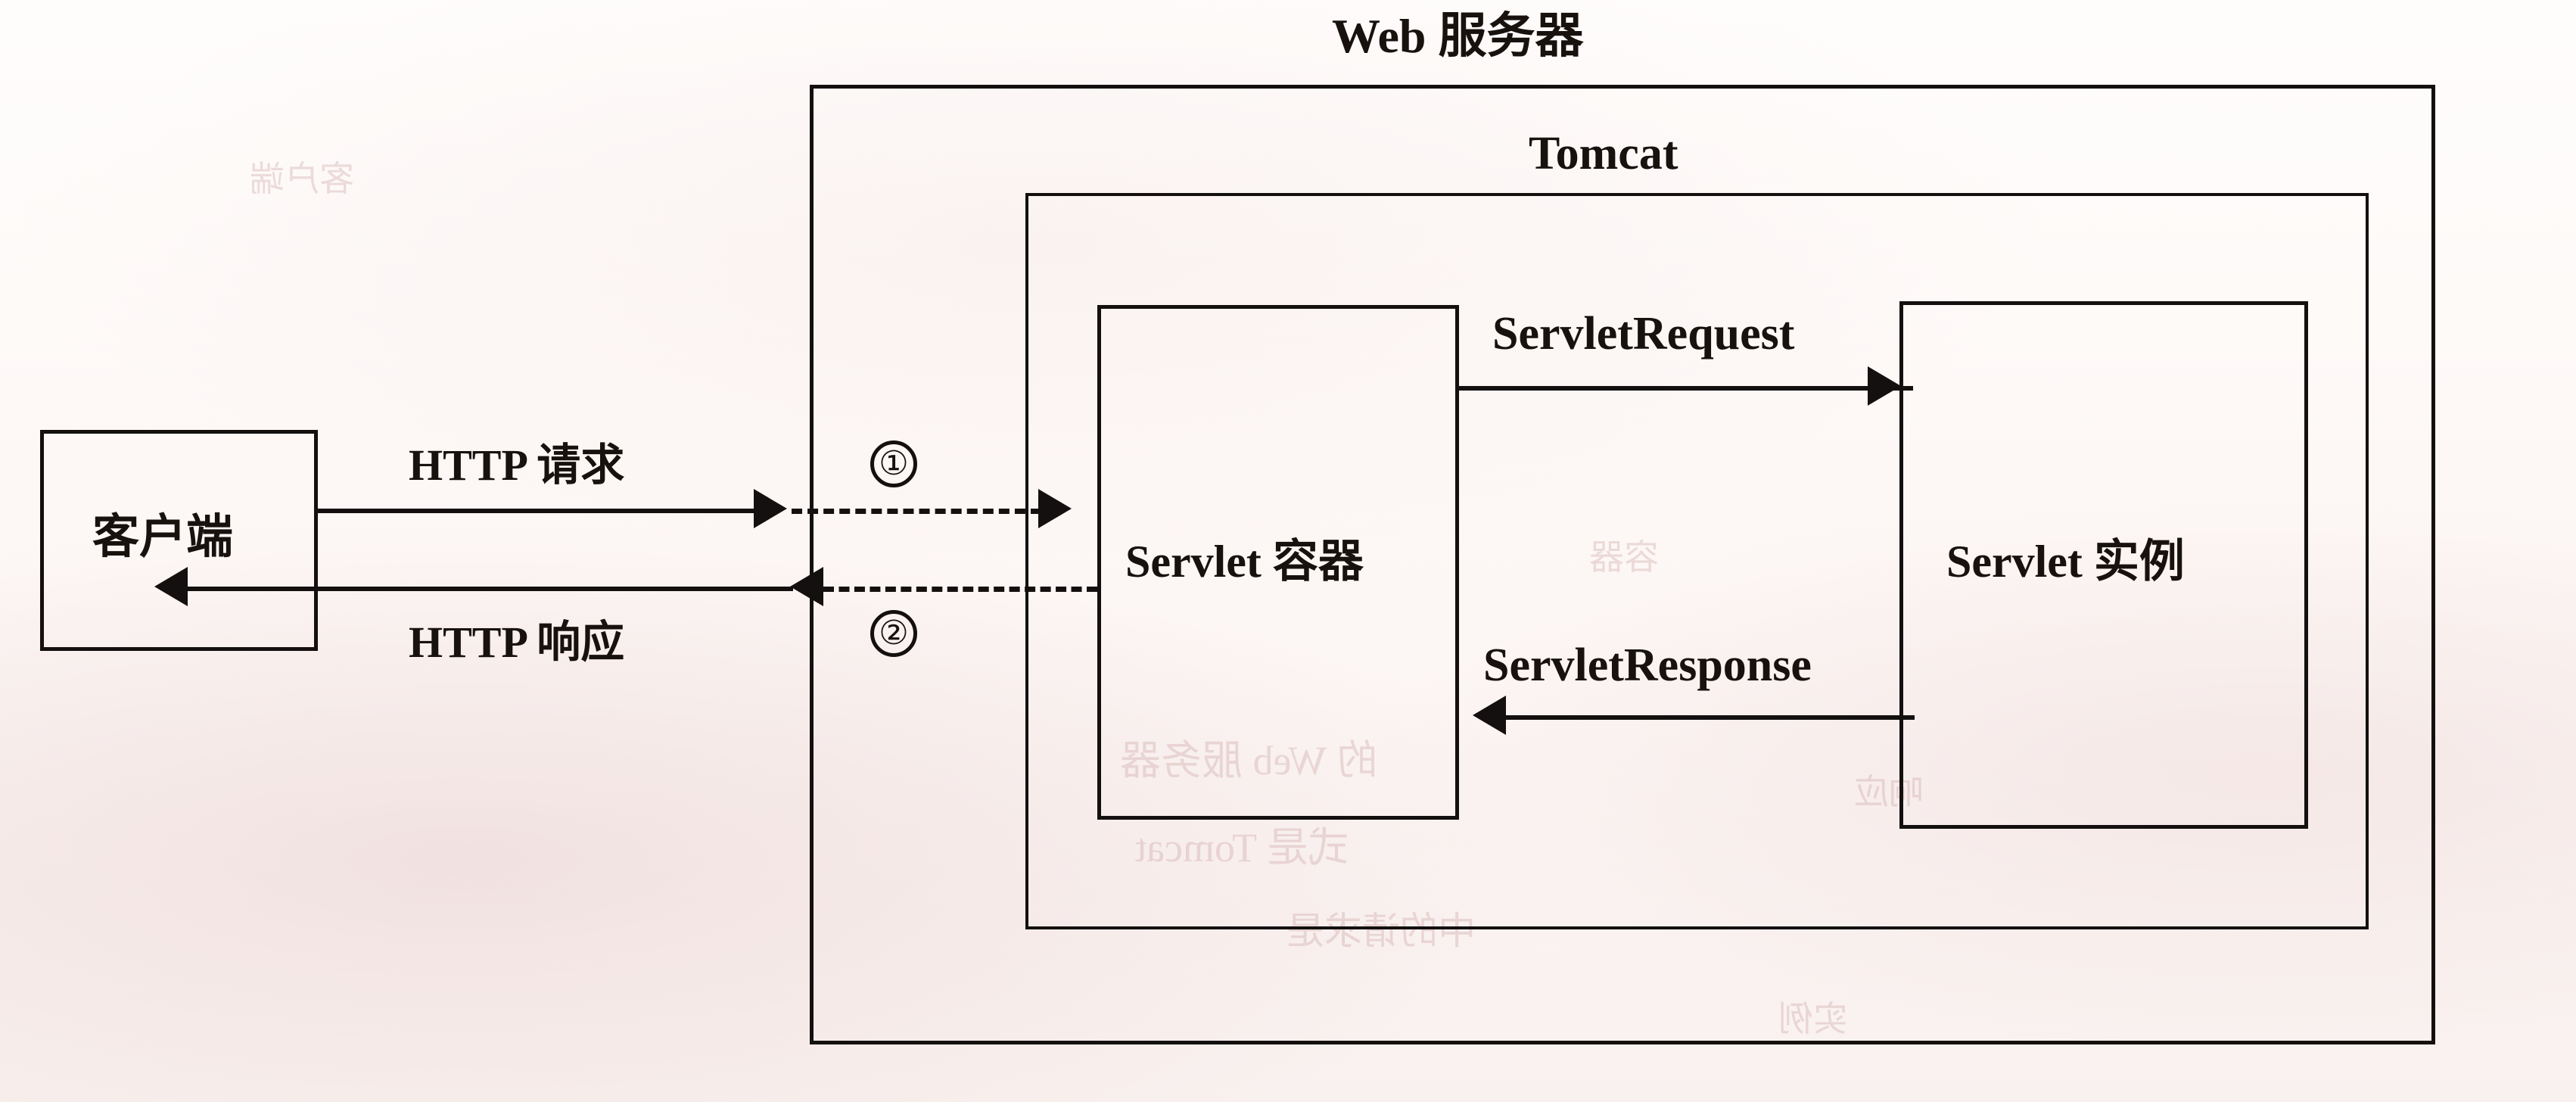  I want to click on http-response-line, so click(490, 589).